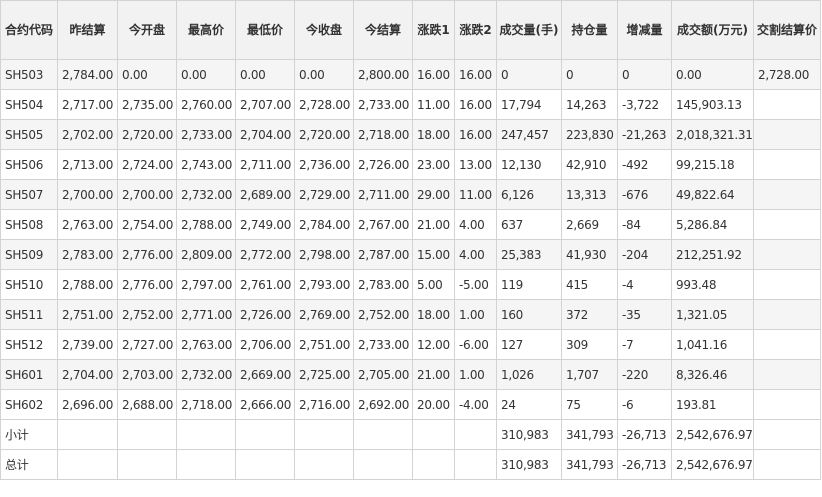 Image resolution: width=822 pixels, height=497 pixels. I want to click on cell-close: 2,729.00, so click(324, 194).